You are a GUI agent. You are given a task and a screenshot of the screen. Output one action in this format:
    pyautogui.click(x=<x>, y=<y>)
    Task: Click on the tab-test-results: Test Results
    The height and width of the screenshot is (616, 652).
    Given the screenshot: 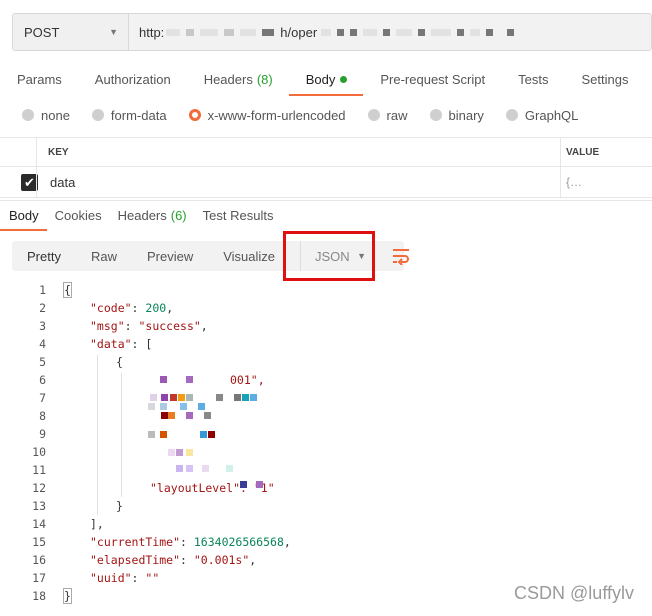 What is the action you would take?
    pyautogui.click(x=238, y=216)
    